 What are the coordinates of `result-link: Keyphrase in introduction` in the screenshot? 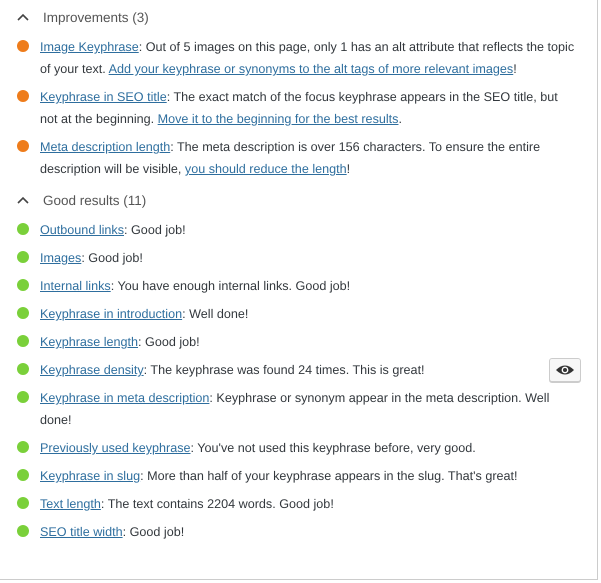 It's located at (111, 314).